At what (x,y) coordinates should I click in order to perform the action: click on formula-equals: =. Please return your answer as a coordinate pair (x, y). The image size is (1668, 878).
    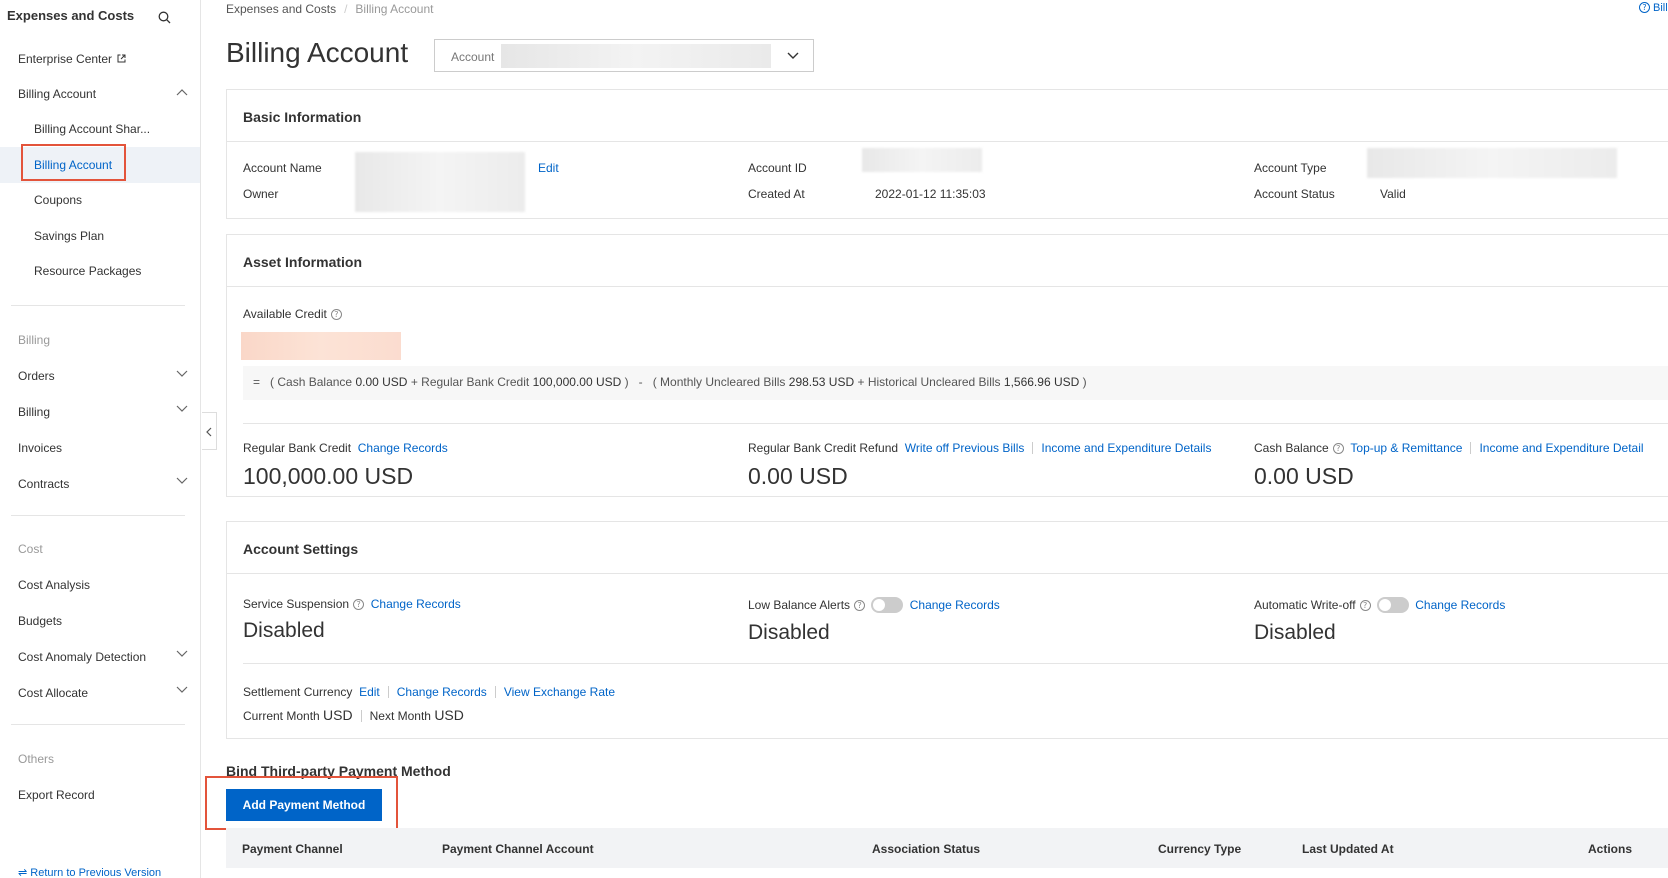
    Looking at the image, I should click on (257, 382).